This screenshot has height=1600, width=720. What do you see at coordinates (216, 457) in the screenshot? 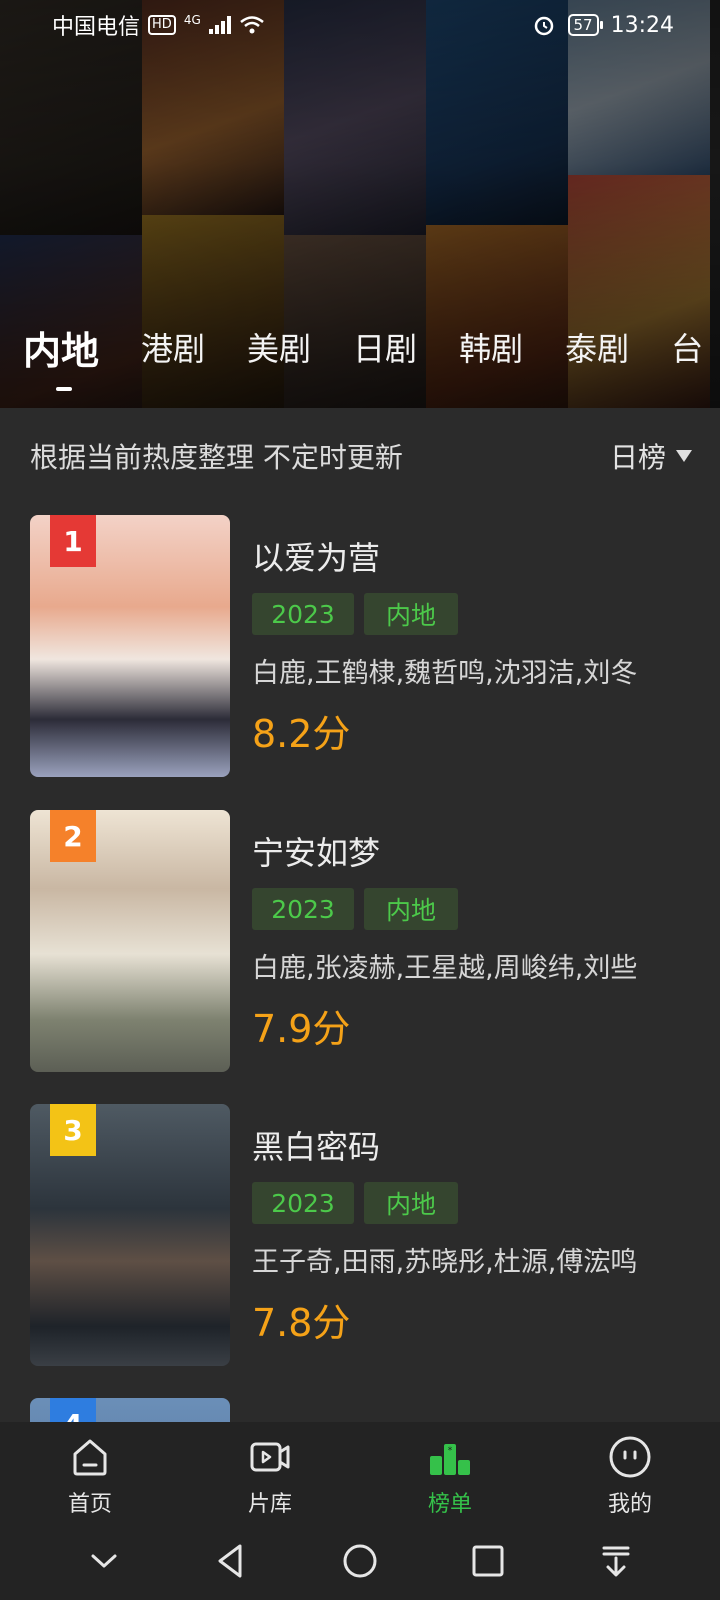
I see `update-note: 根据当前热度整理 不定时更新` at bounding box center [216, 457].